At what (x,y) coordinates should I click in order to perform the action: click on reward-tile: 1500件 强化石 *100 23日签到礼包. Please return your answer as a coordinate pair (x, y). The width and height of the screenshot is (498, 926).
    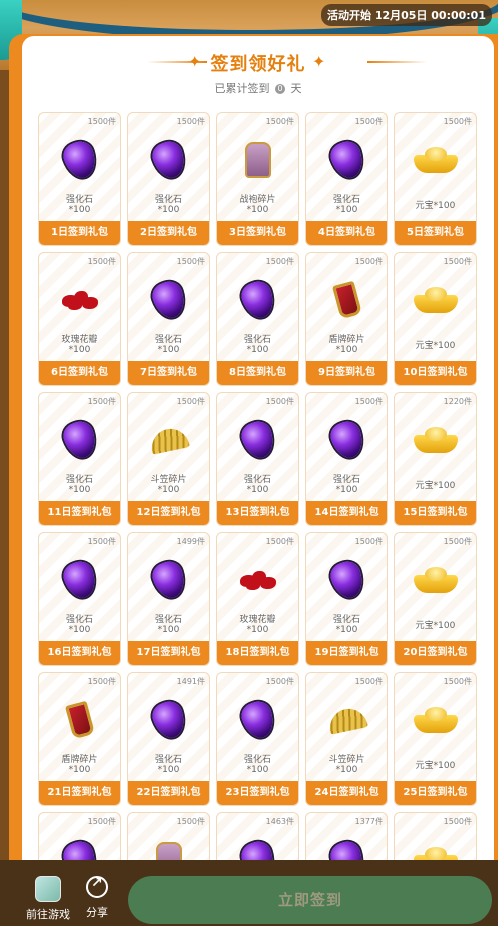
    Looking at the image, I should click on (257, 739).